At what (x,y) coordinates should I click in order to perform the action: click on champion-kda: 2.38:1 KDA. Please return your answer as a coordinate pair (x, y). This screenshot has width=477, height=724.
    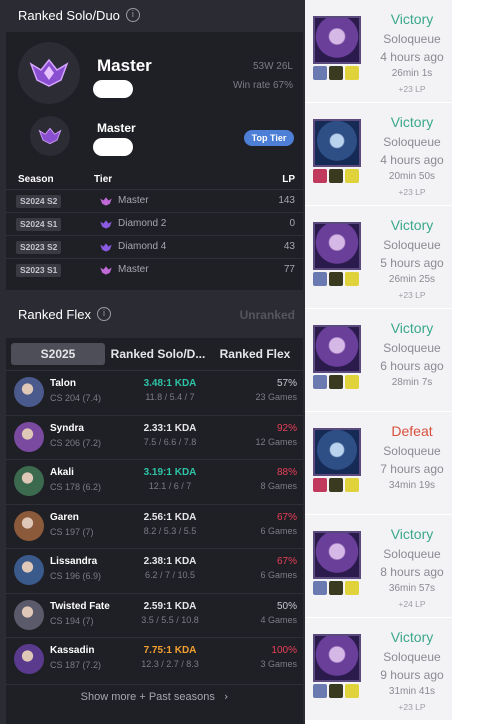
    Looking at the image, I should click on (170, 561).